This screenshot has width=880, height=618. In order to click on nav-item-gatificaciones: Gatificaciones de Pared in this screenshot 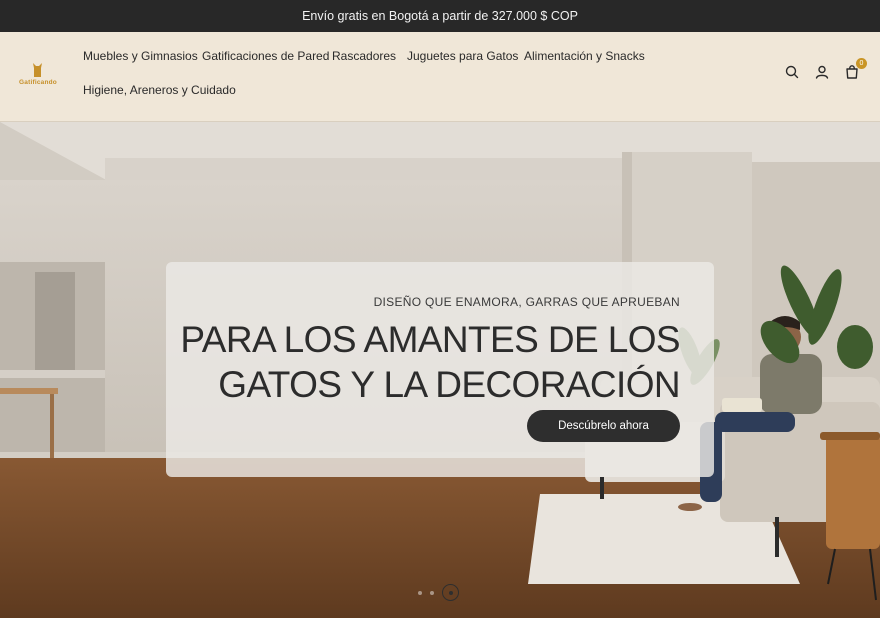, I will do `click(265, 56)`.